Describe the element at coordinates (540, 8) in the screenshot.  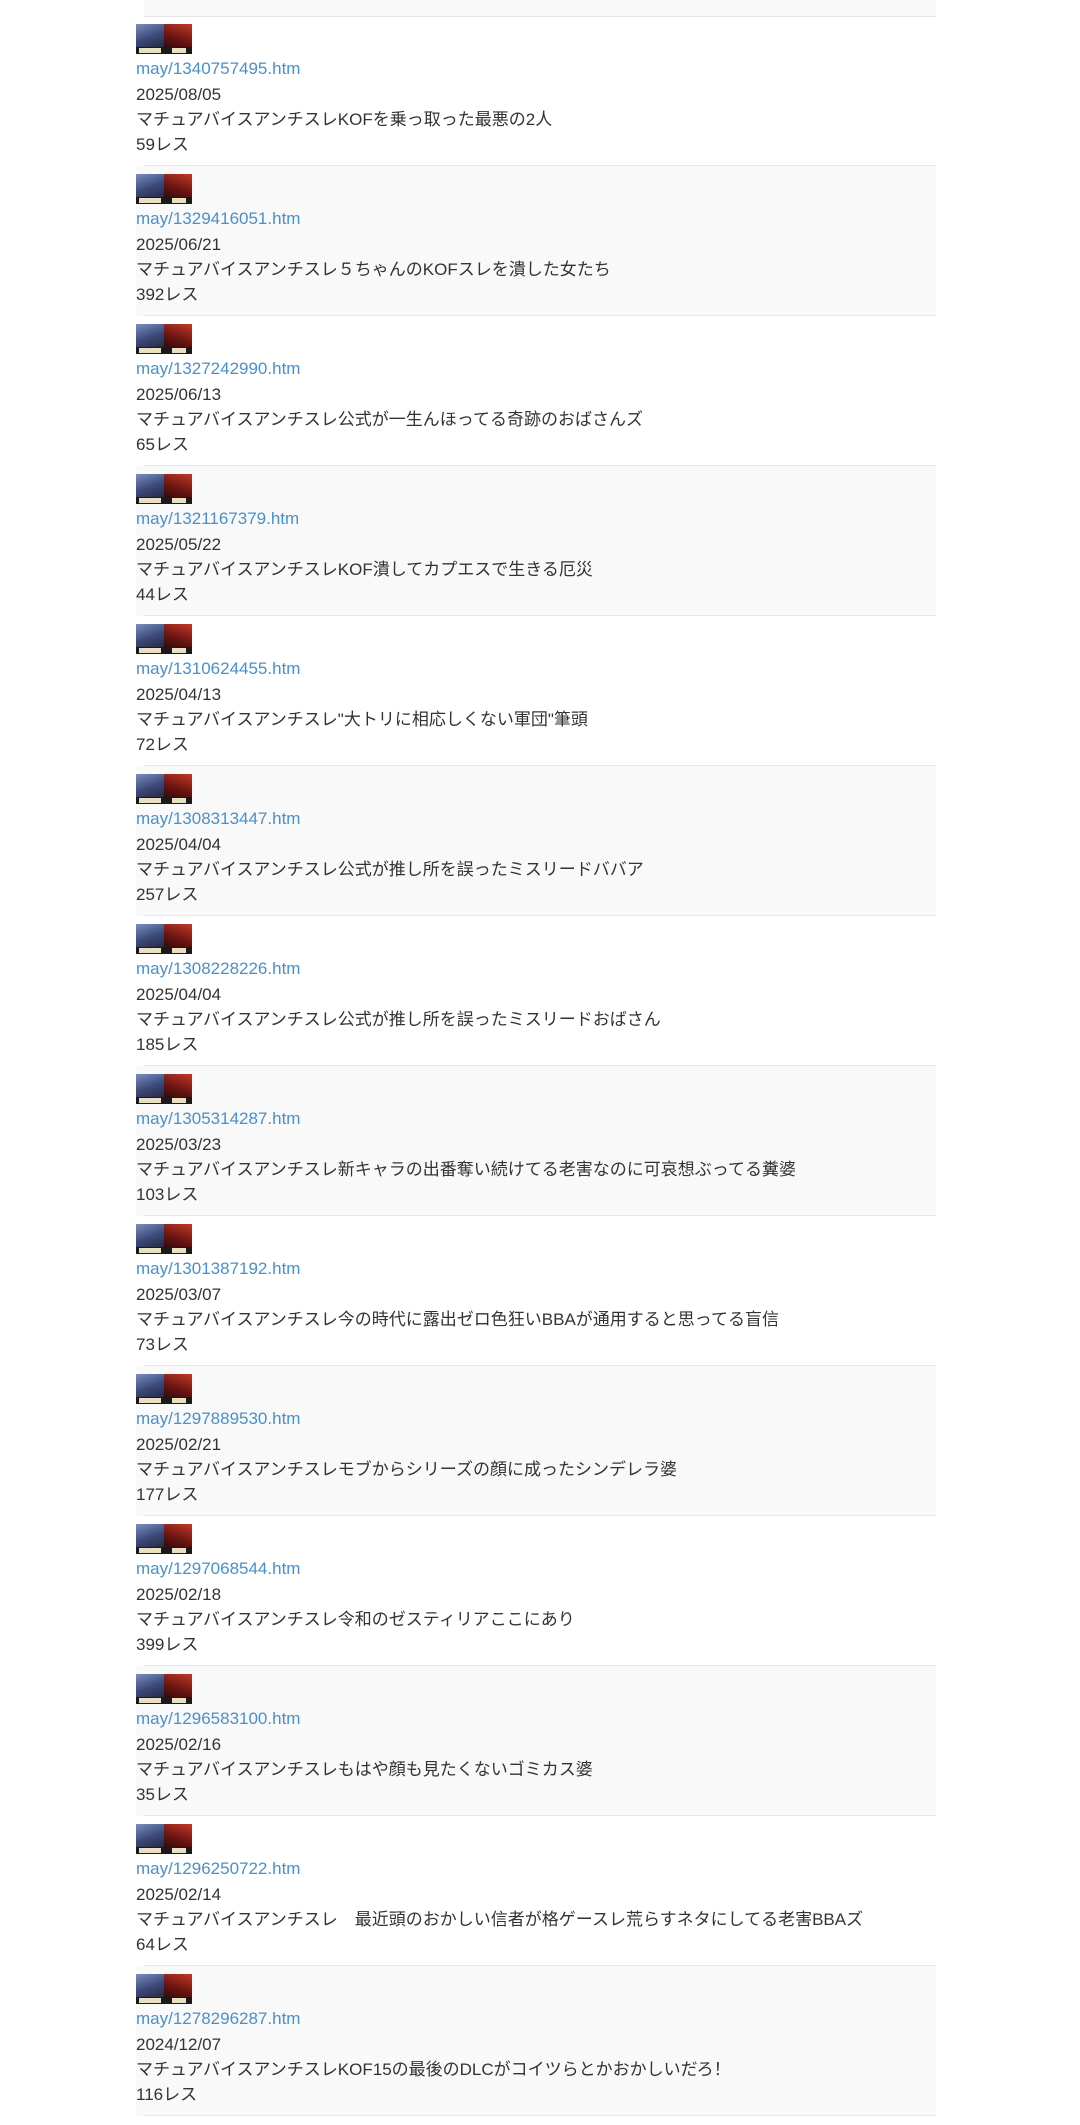
I see `previous-row-stub` at that location.